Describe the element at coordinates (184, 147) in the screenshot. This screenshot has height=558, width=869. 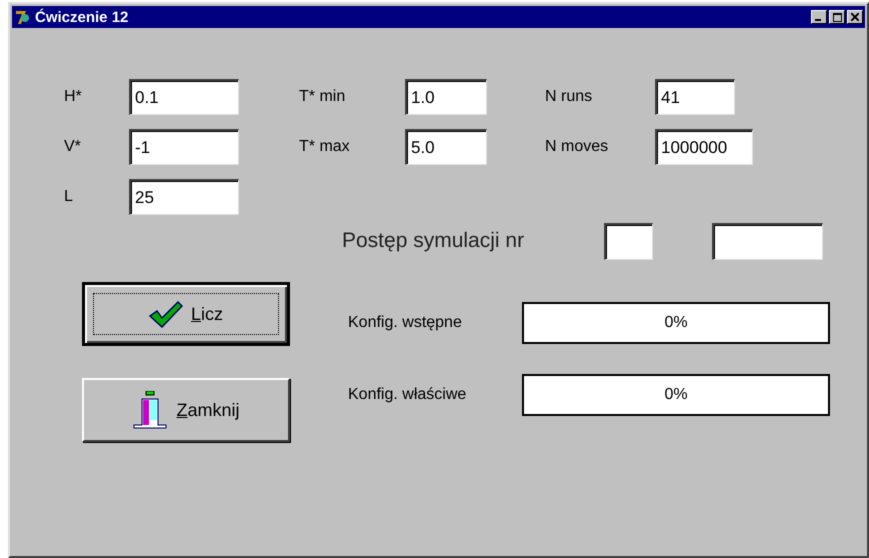
I see `input-field: -1` at that location.